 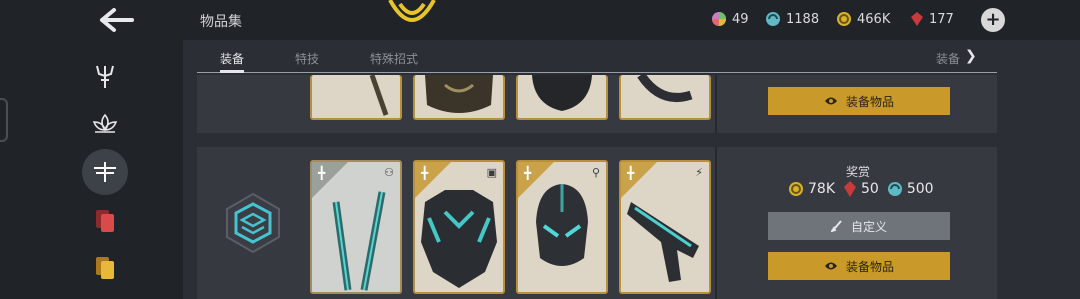 I want to click on bow-icon, so click(x=379, y=95).